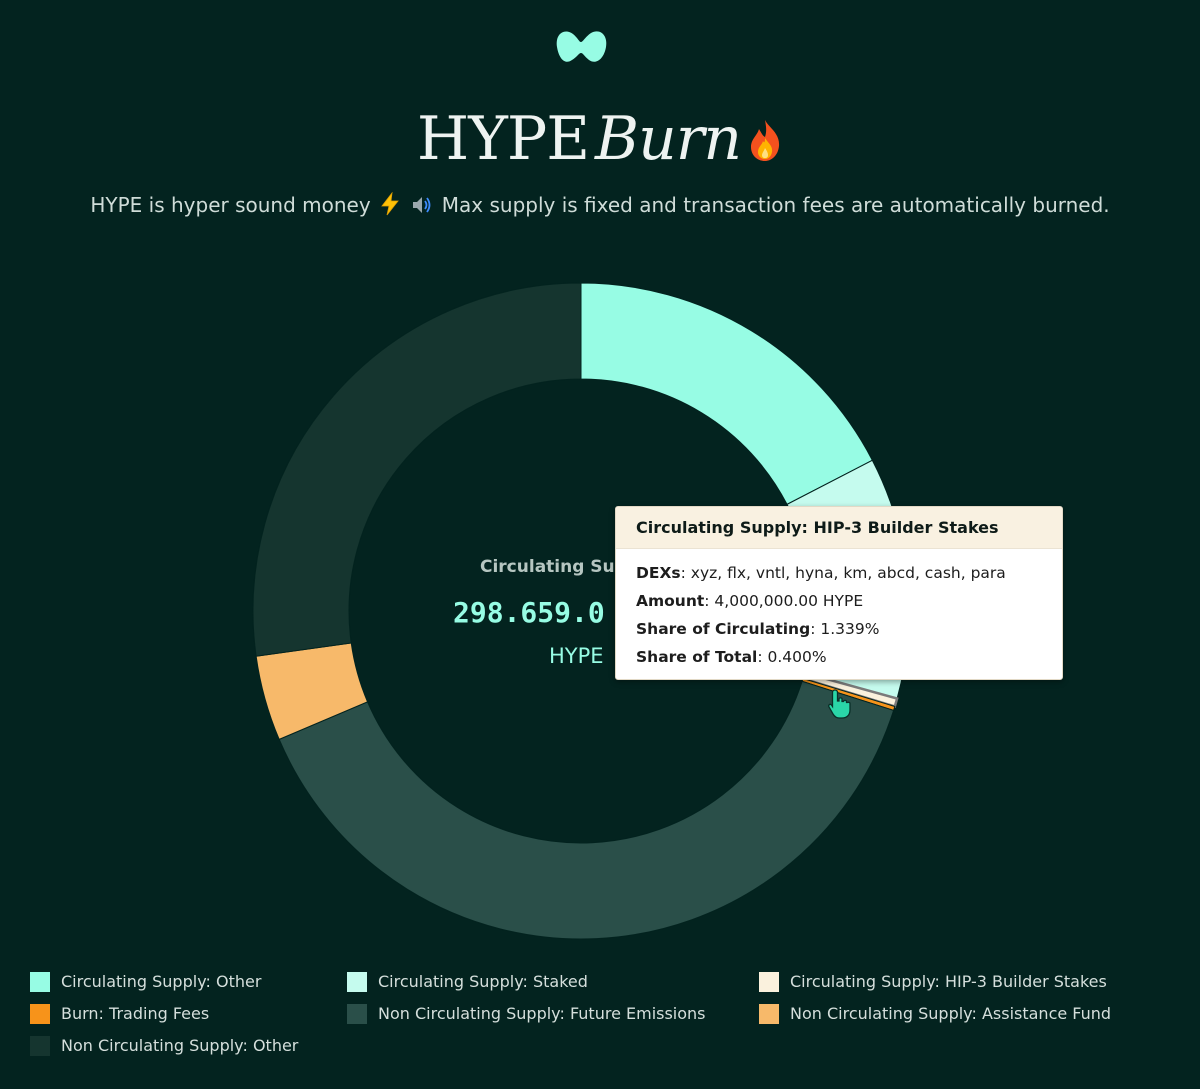  I want to click on tooltip-row-value: : 4,000,000.00 HYPE, so click(784, 601).